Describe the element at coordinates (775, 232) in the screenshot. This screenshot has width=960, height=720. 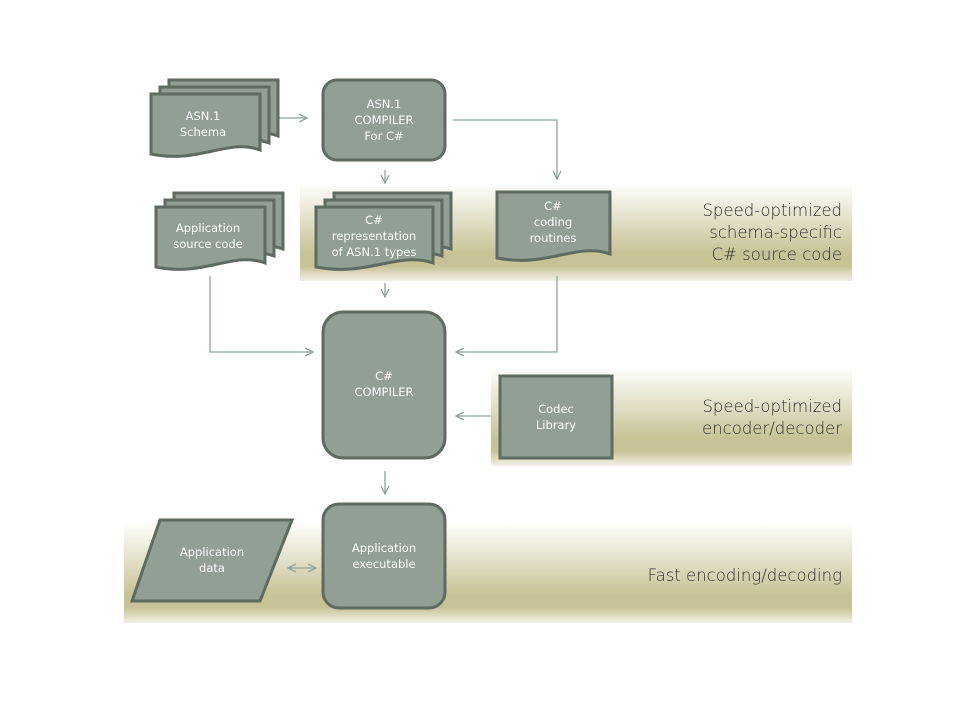
I see `band-label-source-2: schema-specific` at that location.